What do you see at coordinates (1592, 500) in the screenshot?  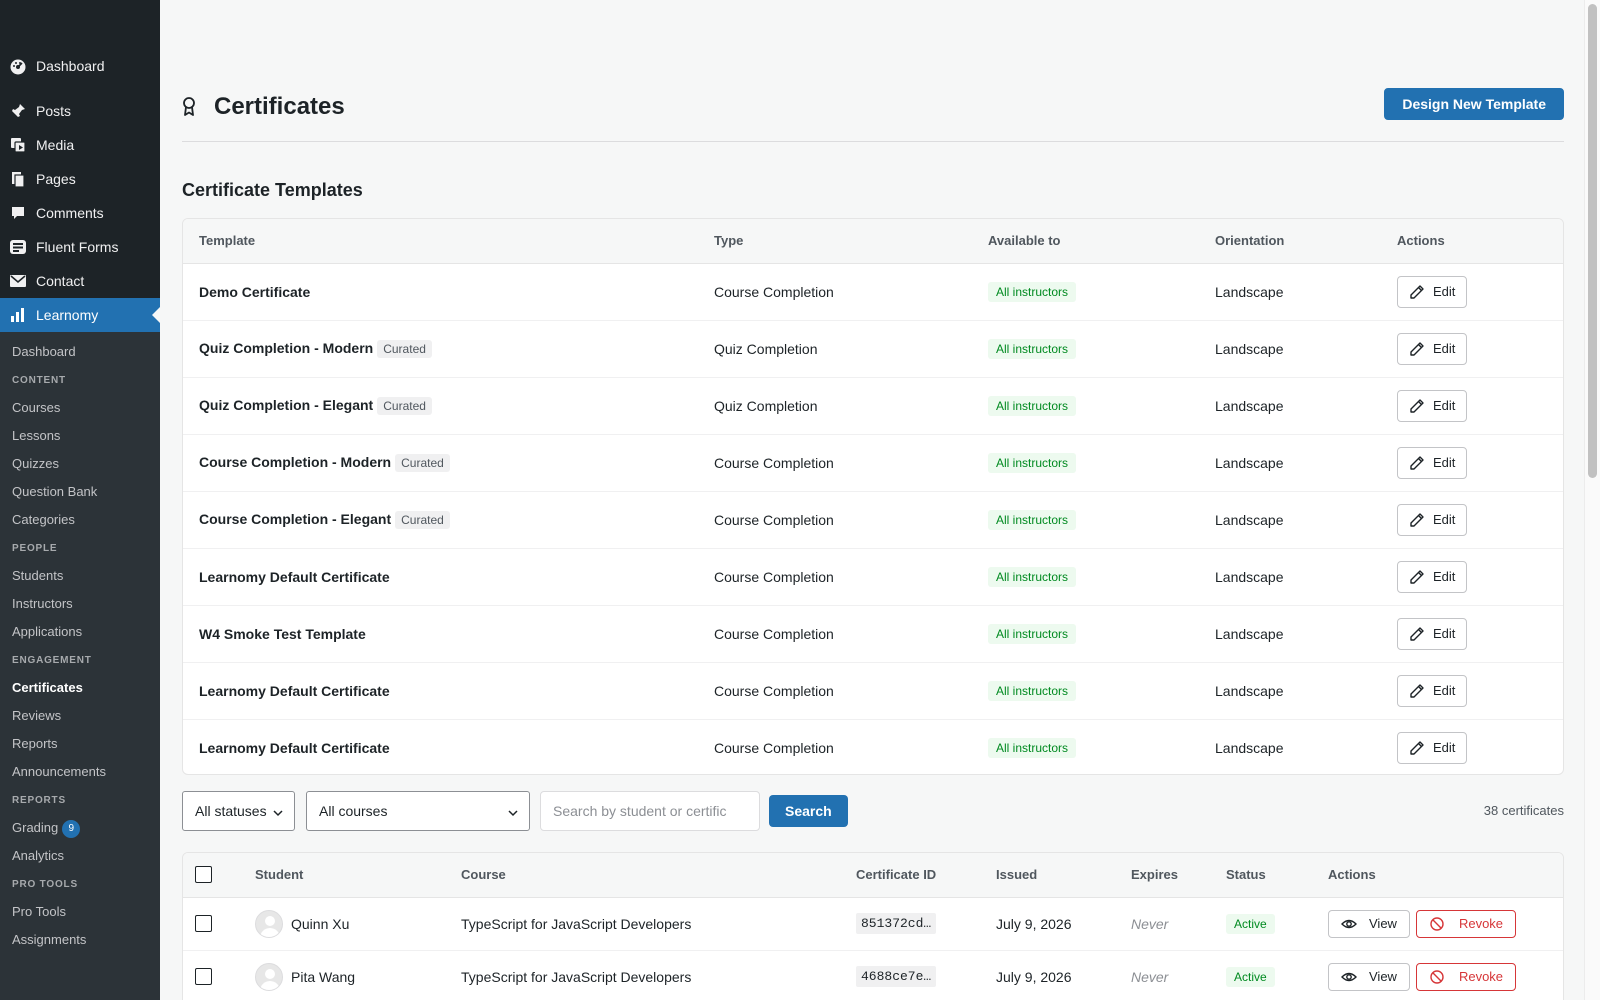 I see `page-scrollbar` at bounding box center [1592, 500].